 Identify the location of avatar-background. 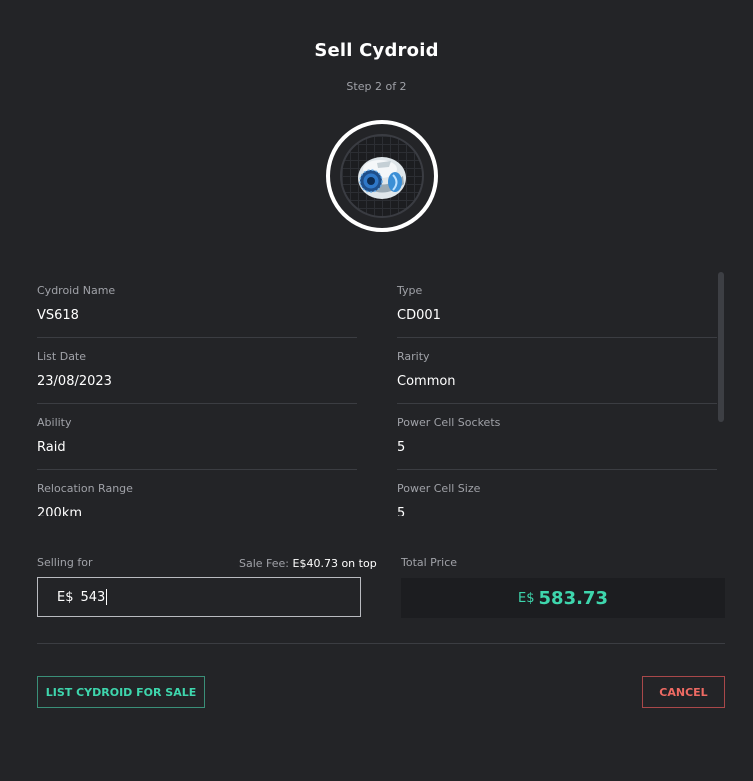
(382, 176).